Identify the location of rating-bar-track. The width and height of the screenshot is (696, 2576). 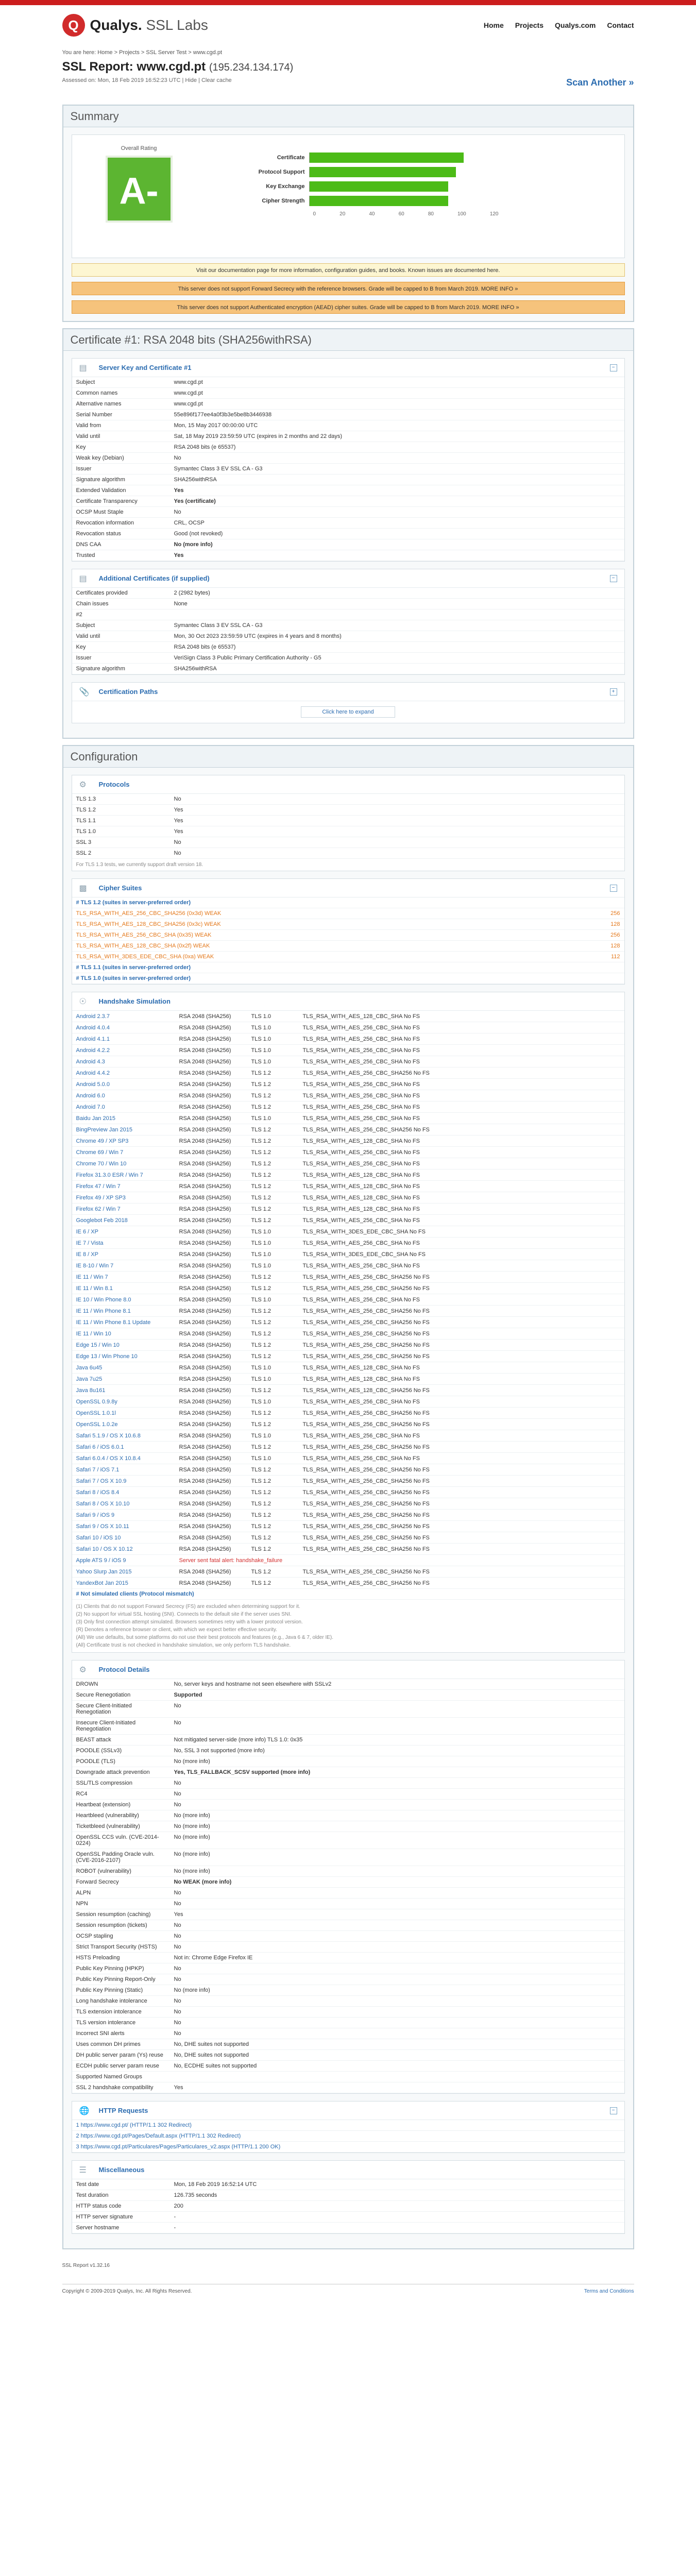
(402, 157).